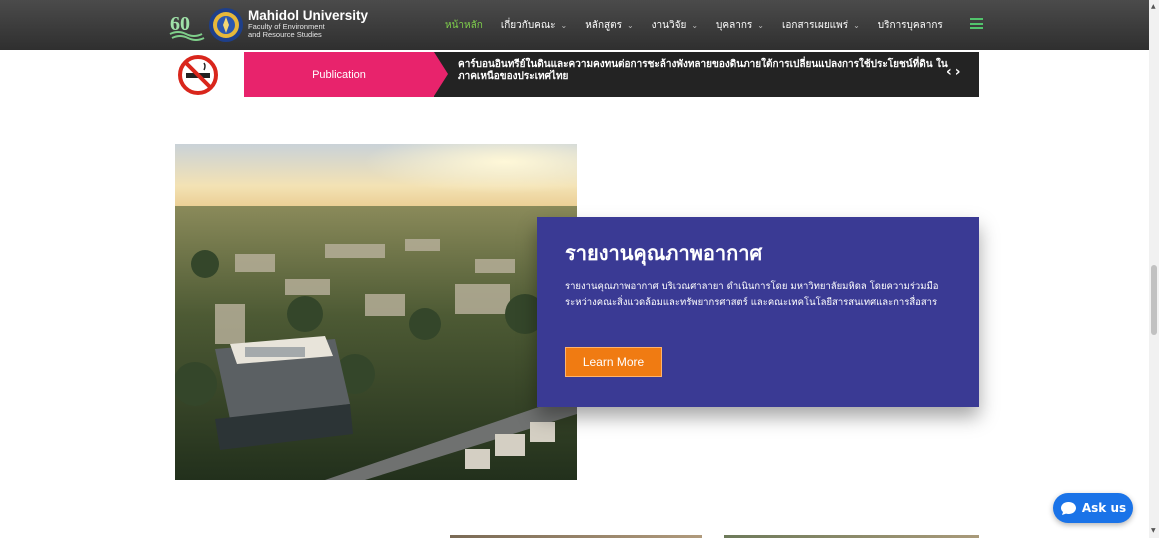  I want to click on logo-title: Mahidol University, so click(308, 15).